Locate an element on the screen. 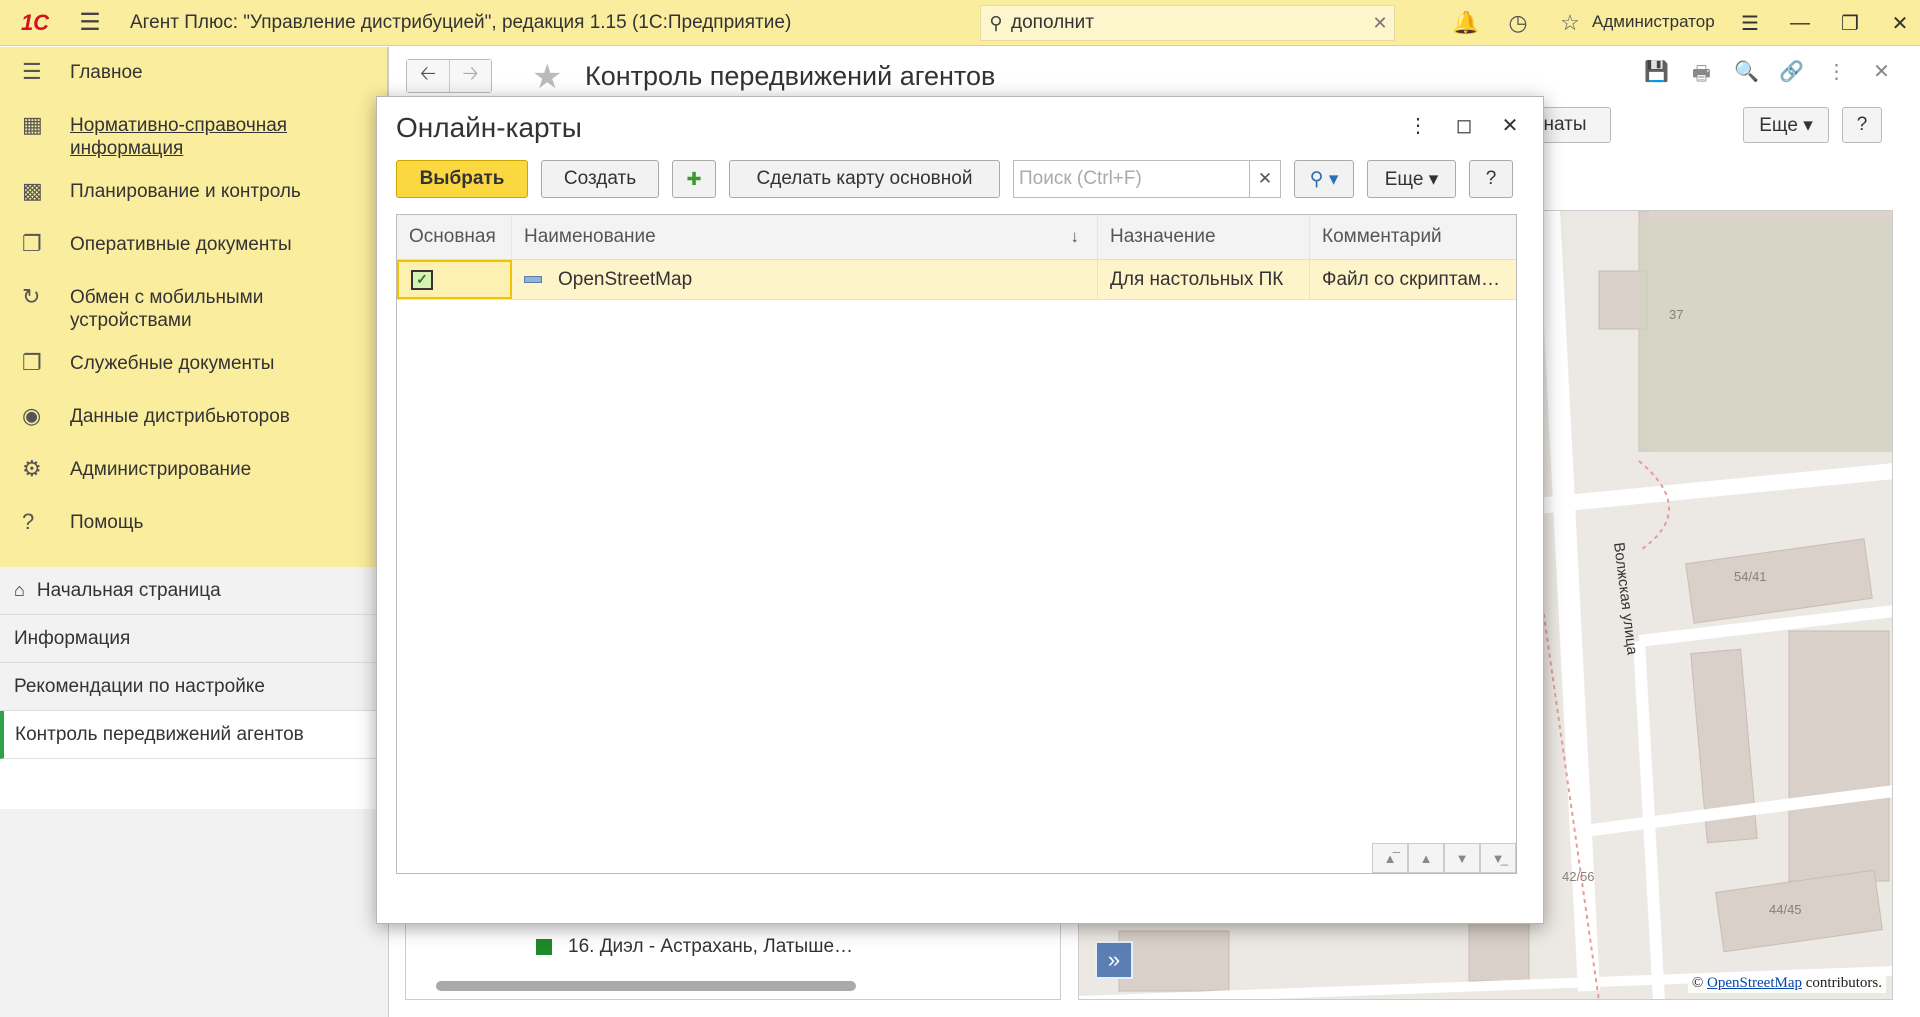 The image size is (1920, 1017). back-arrow-icon: 🡠 is located at coordinates (428, 76).